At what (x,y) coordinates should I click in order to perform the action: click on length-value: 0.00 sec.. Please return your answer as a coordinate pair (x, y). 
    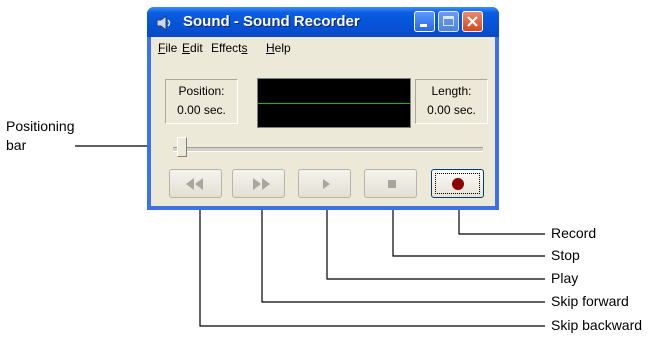
    Looking at the image, I should click on (451, 110).